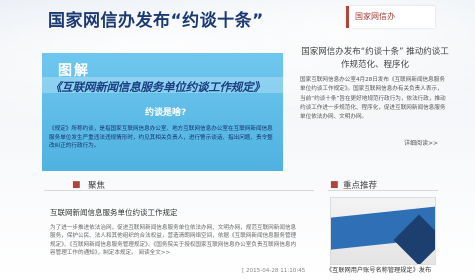 Image resolution: width=475 pixels, height=280 pixels. I want to click on featured-thumbnail, so click(383, 231).